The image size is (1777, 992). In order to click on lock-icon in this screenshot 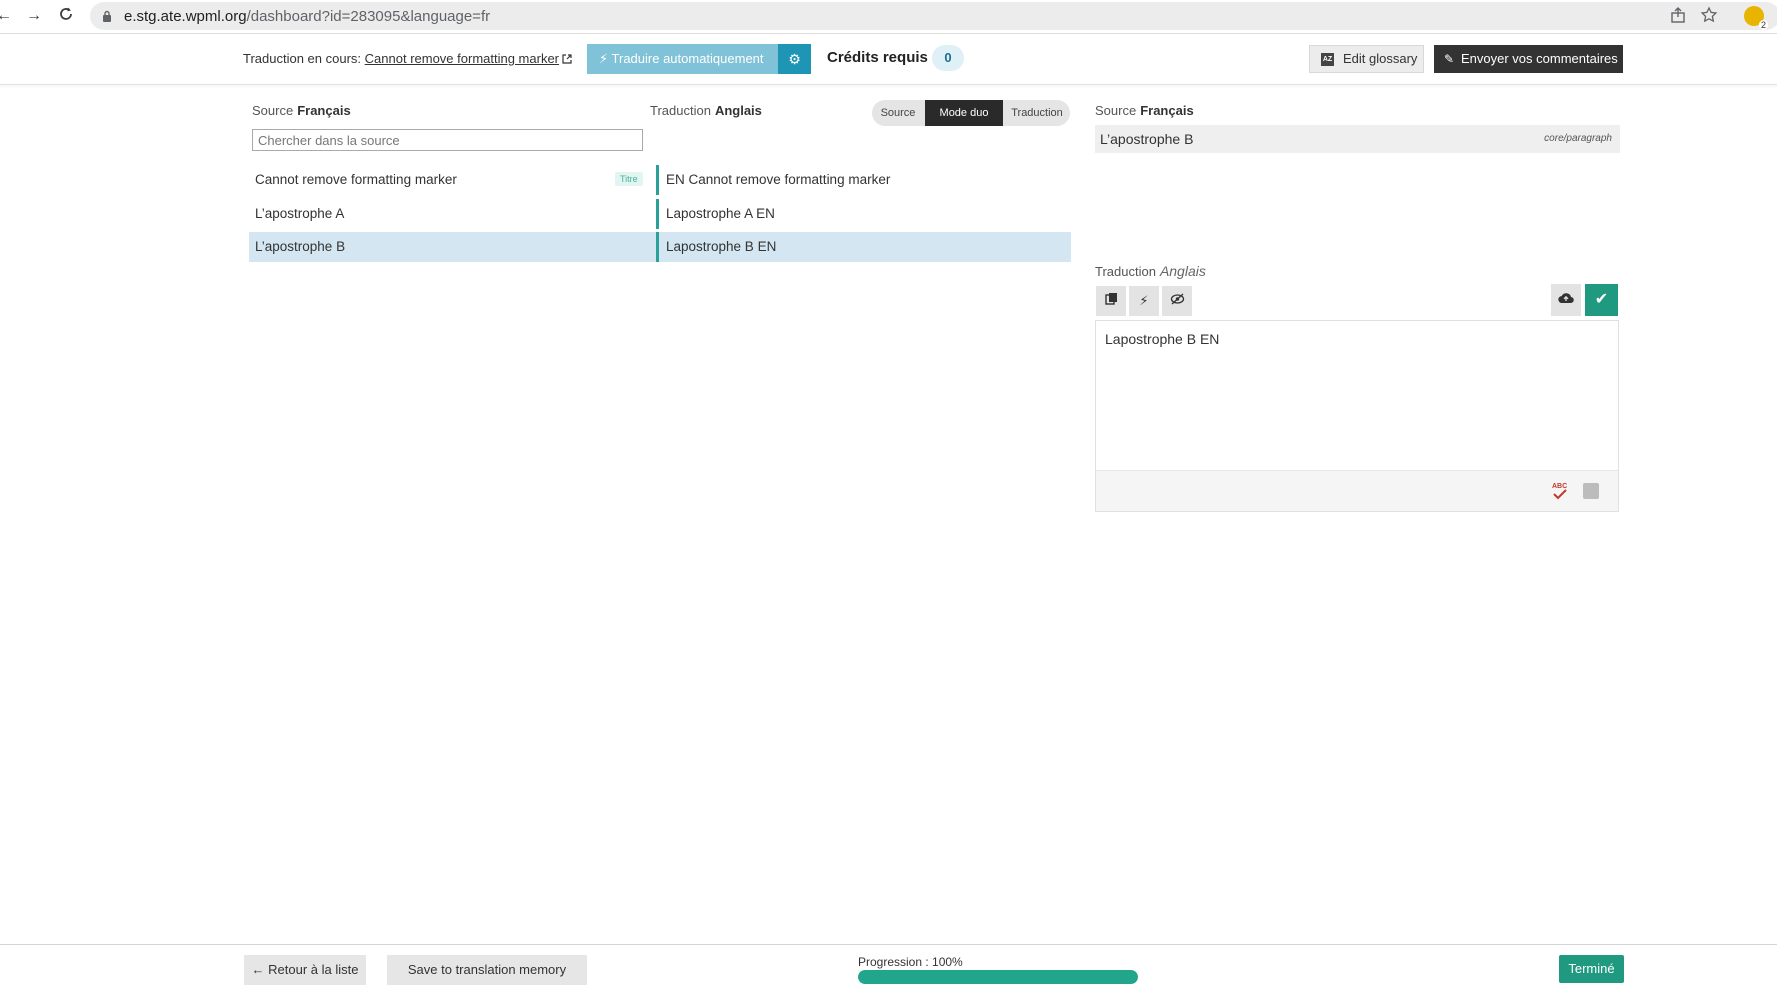, I will do `click(107, 16)`.